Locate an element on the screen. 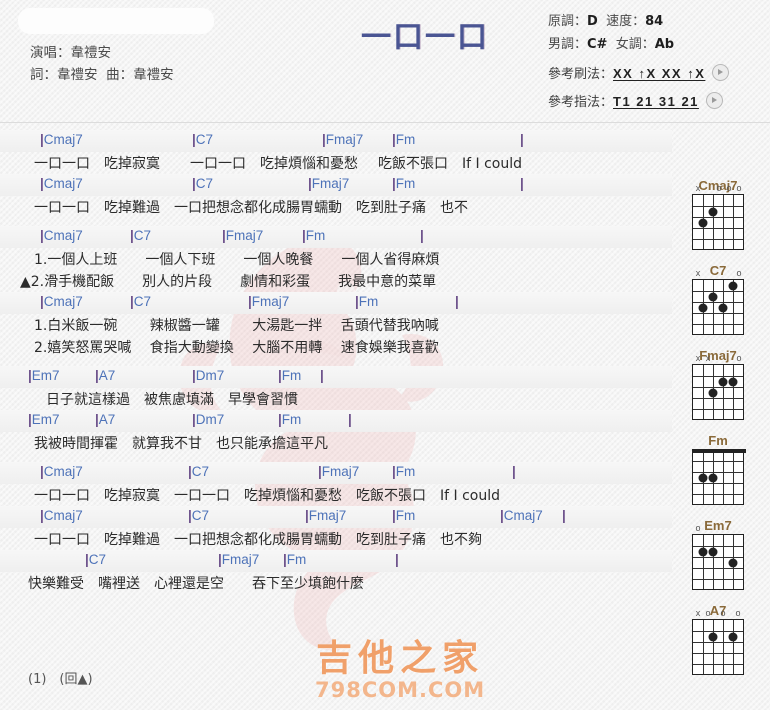 This screenshot has width=770, height=710. chord-diagram-a7: A7 x o o o is located at coordinates (718, 645).